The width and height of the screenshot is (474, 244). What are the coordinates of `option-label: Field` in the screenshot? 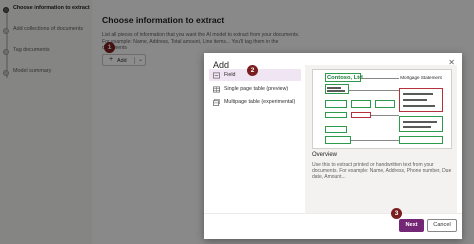 It's located at (230, 75).